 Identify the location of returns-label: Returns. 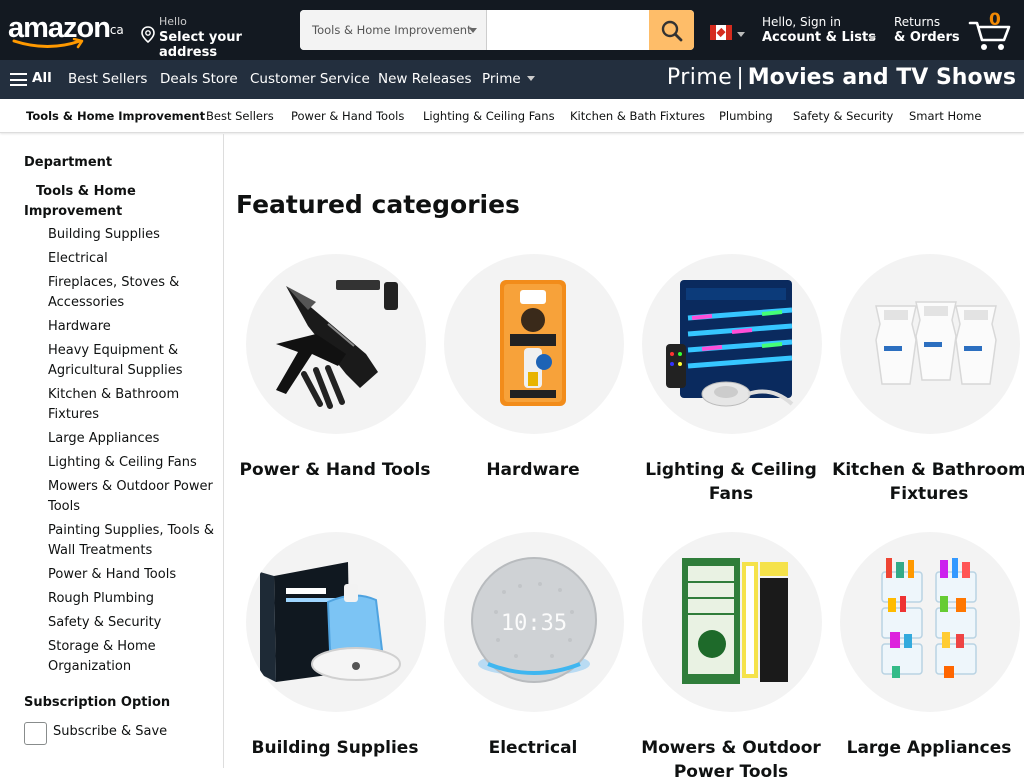
(917, 22).